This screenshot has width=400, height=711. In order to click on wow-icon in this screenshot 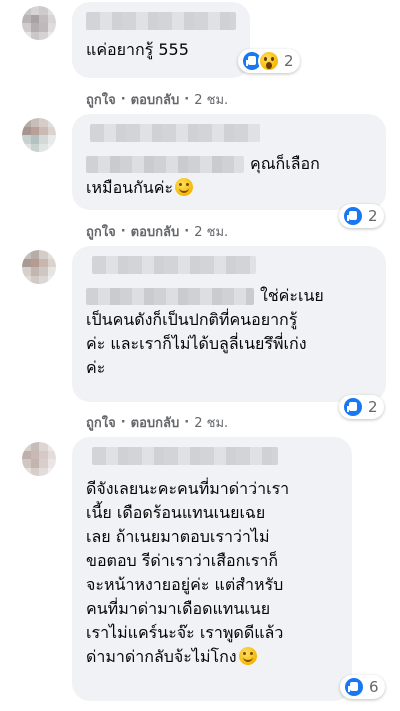, I will do `click(269, 61)`.